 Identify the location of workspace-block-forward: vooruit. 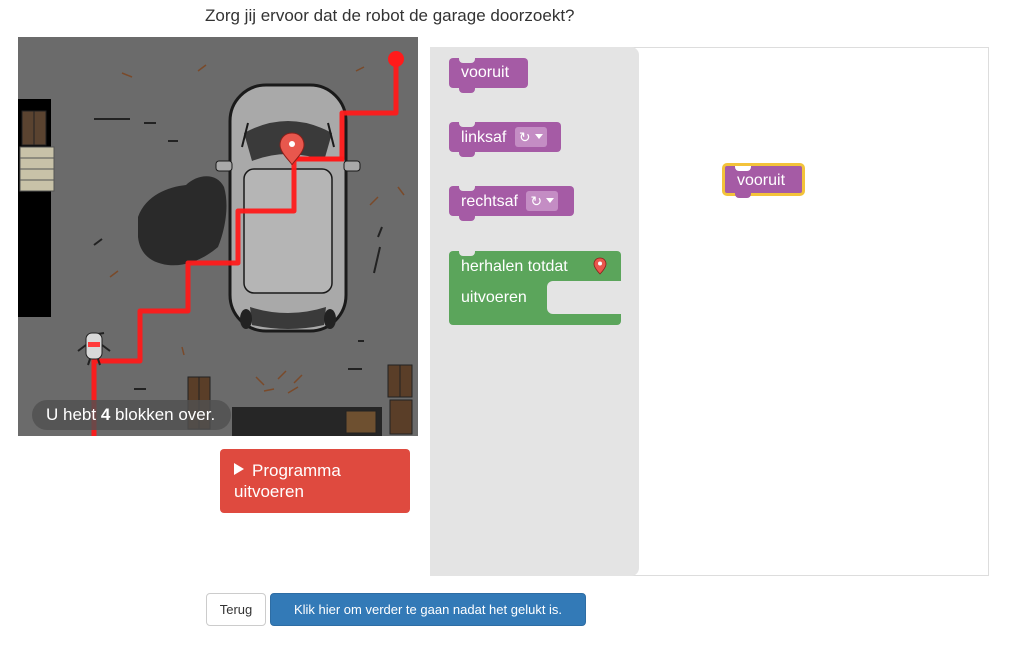
(763, 181).